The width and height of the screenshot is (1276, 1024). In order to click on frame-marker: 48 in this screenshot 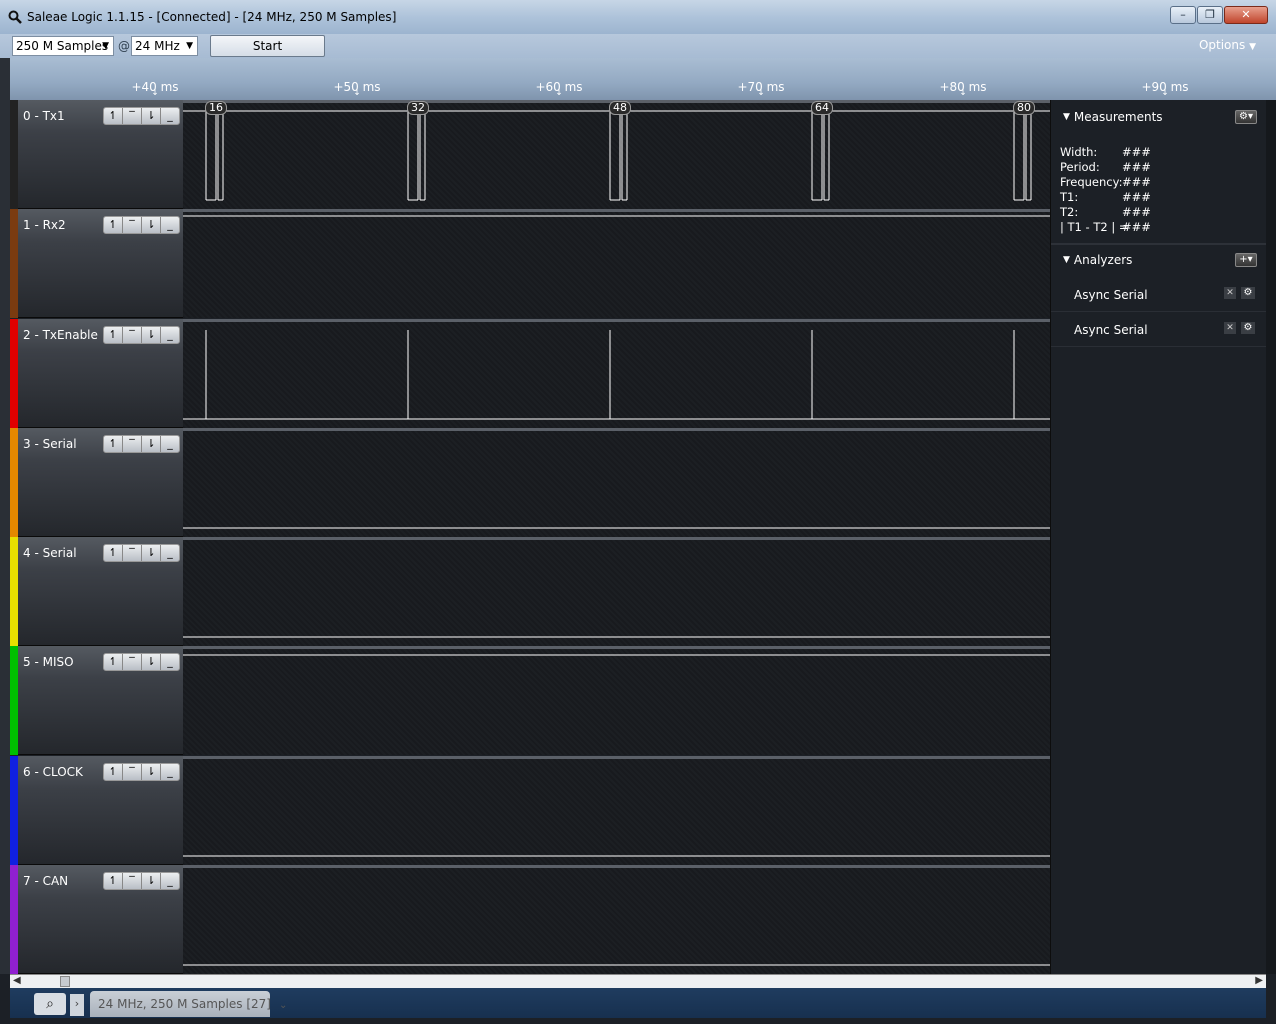, I will do `click(620, 108)`.